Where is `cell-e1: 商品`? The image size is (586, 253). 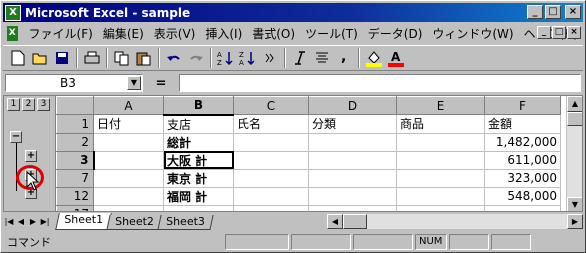
cell-e1: 商品 is located at coordinates (440, 124).